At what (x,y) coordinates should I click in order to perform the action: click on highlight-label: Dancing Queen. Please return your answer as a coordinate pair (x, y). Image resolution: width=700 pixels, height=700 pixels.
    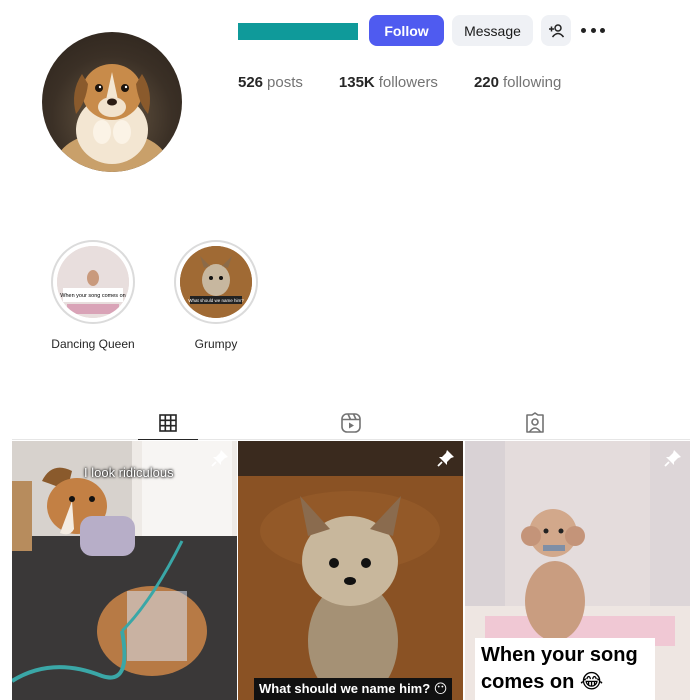
    Looking at the image, I should click on (93, 344).